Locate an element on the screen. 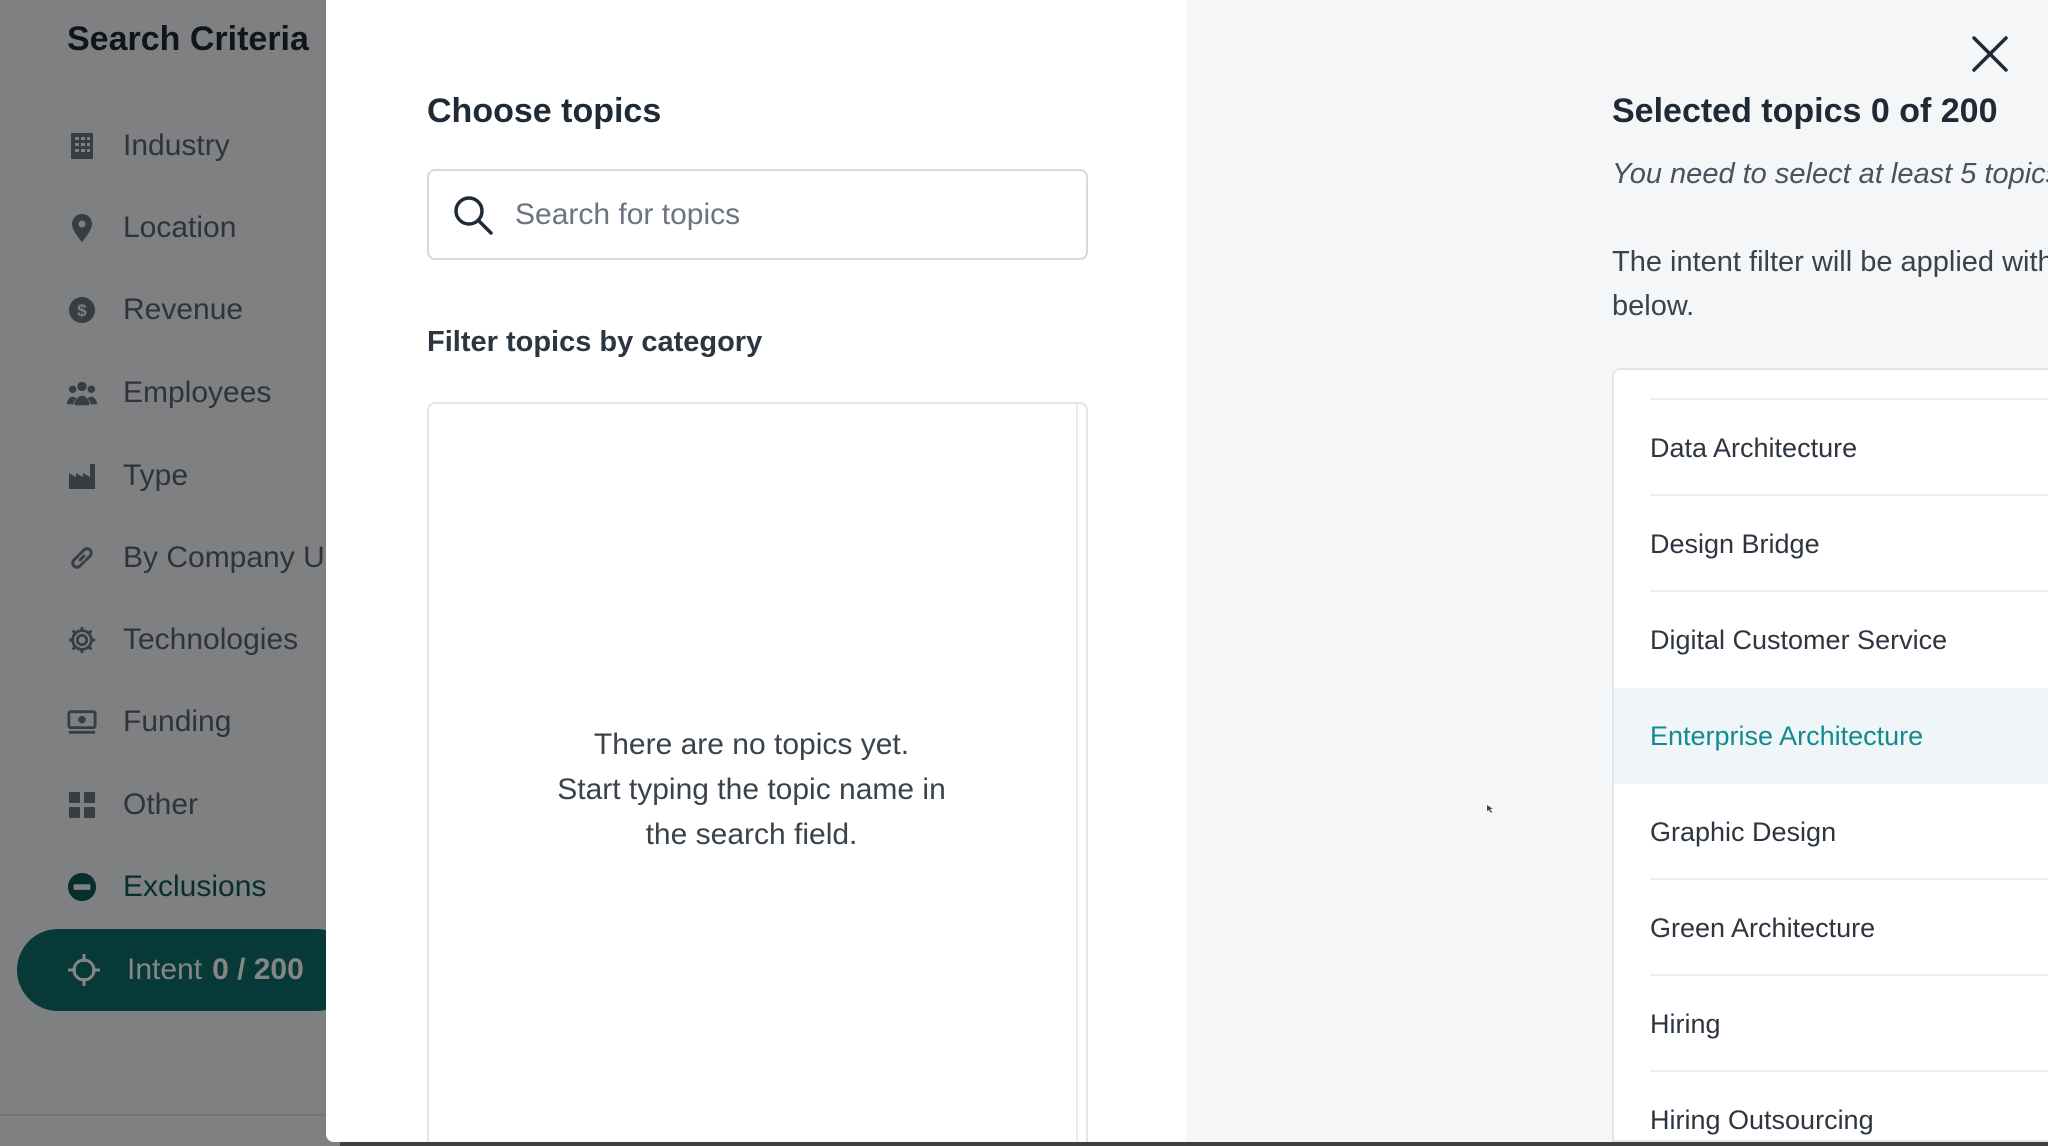  topic-label: Hiring Outsourcing is located at coordinates (1762, 1119).